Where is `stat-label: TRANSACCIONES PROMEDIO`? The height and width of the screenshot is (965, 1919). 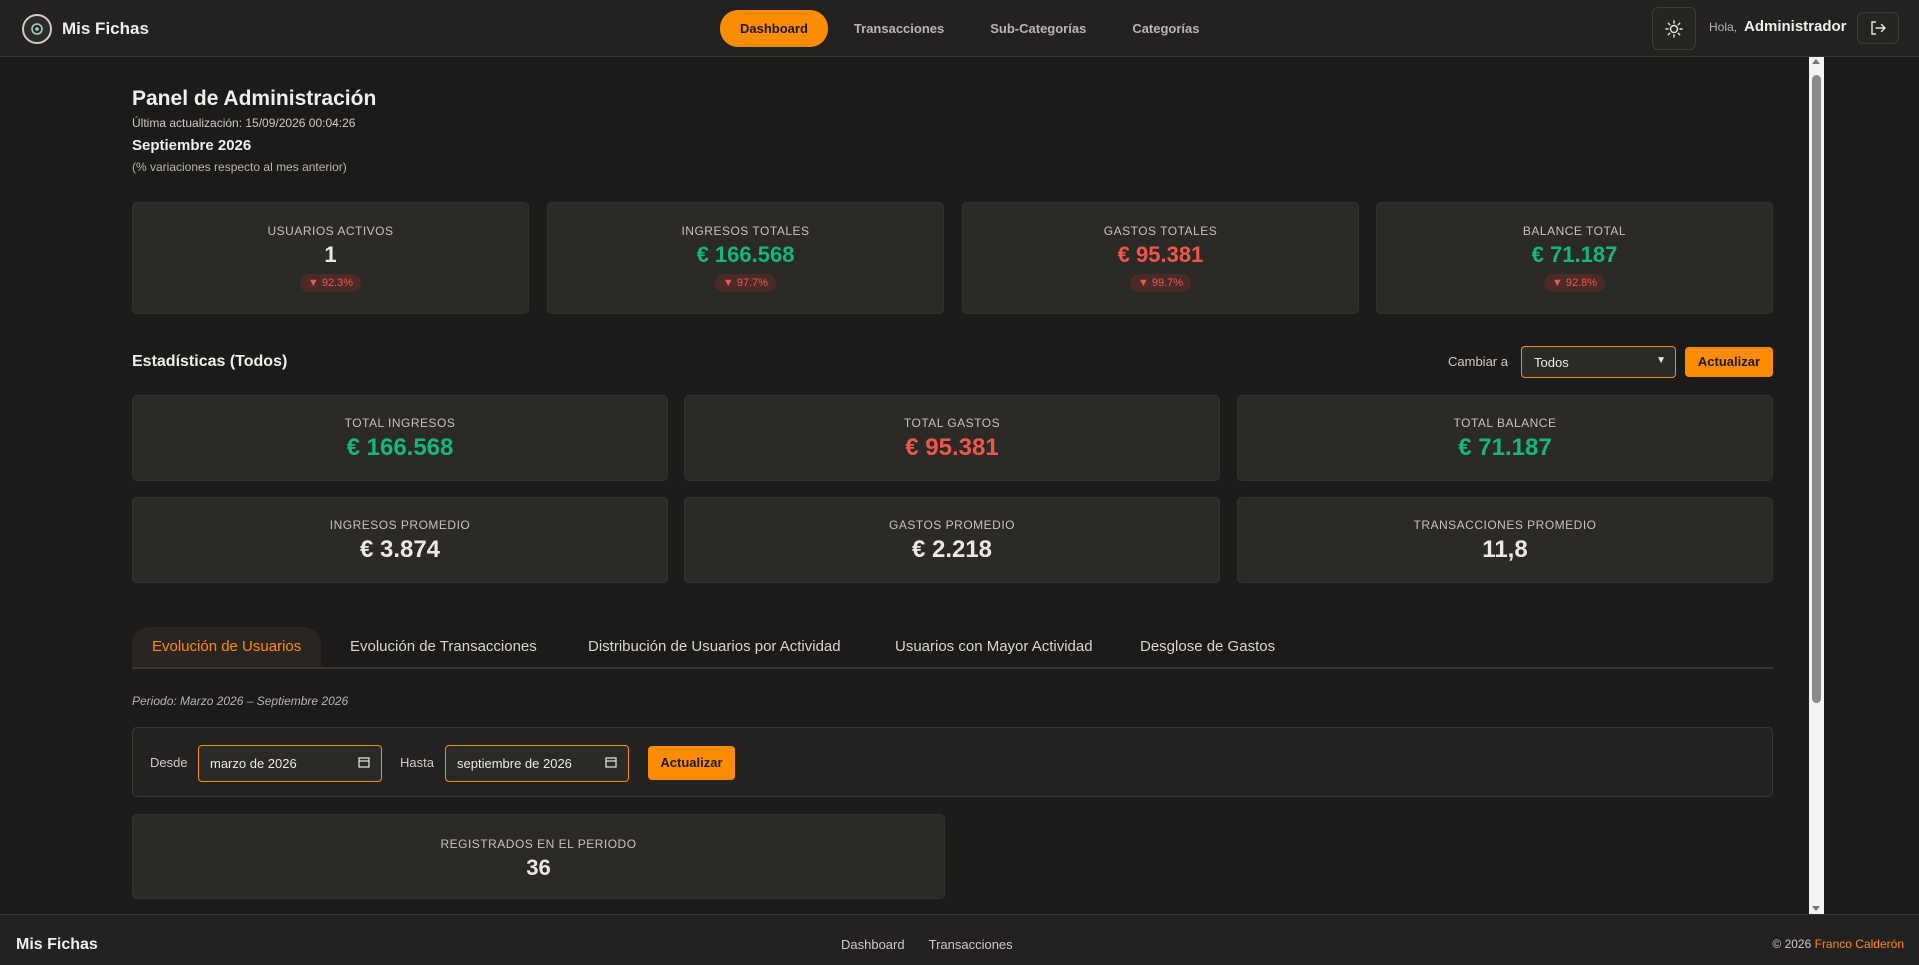 stat-label: TRANSACCIONES PROMEDIO is located at coordinates (1505, 525).